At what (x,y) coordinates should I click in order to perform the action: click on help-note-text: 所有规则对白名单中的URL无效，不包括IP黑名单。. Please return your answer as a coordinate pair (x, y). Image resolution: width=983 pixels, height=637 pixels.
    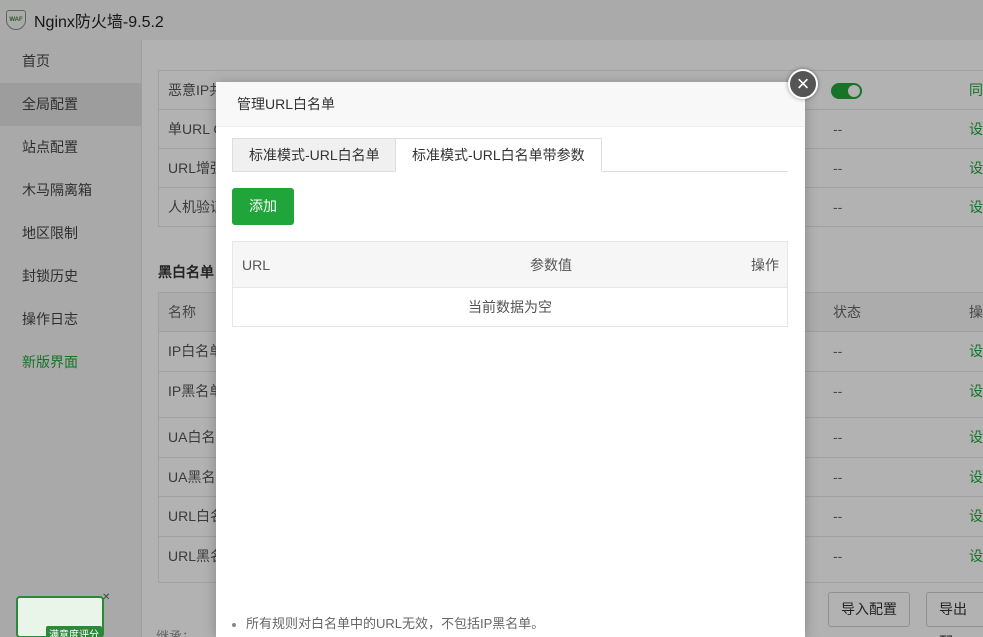
    Looking at the image, I should click on (395, 623).